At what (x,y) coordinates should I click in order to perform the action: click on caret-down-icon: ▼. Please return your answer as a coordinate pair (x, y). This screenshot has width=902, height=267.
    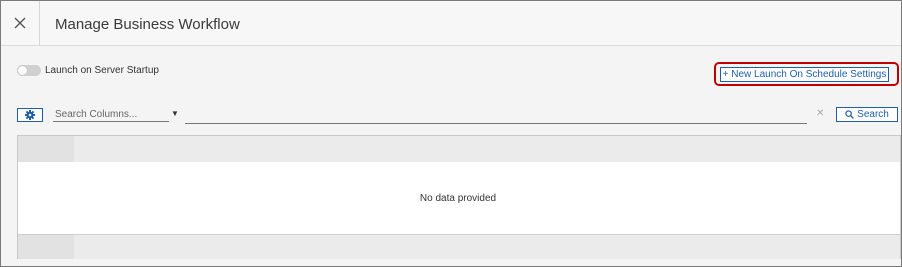
    Looking at the image, I should click on (175, 113).